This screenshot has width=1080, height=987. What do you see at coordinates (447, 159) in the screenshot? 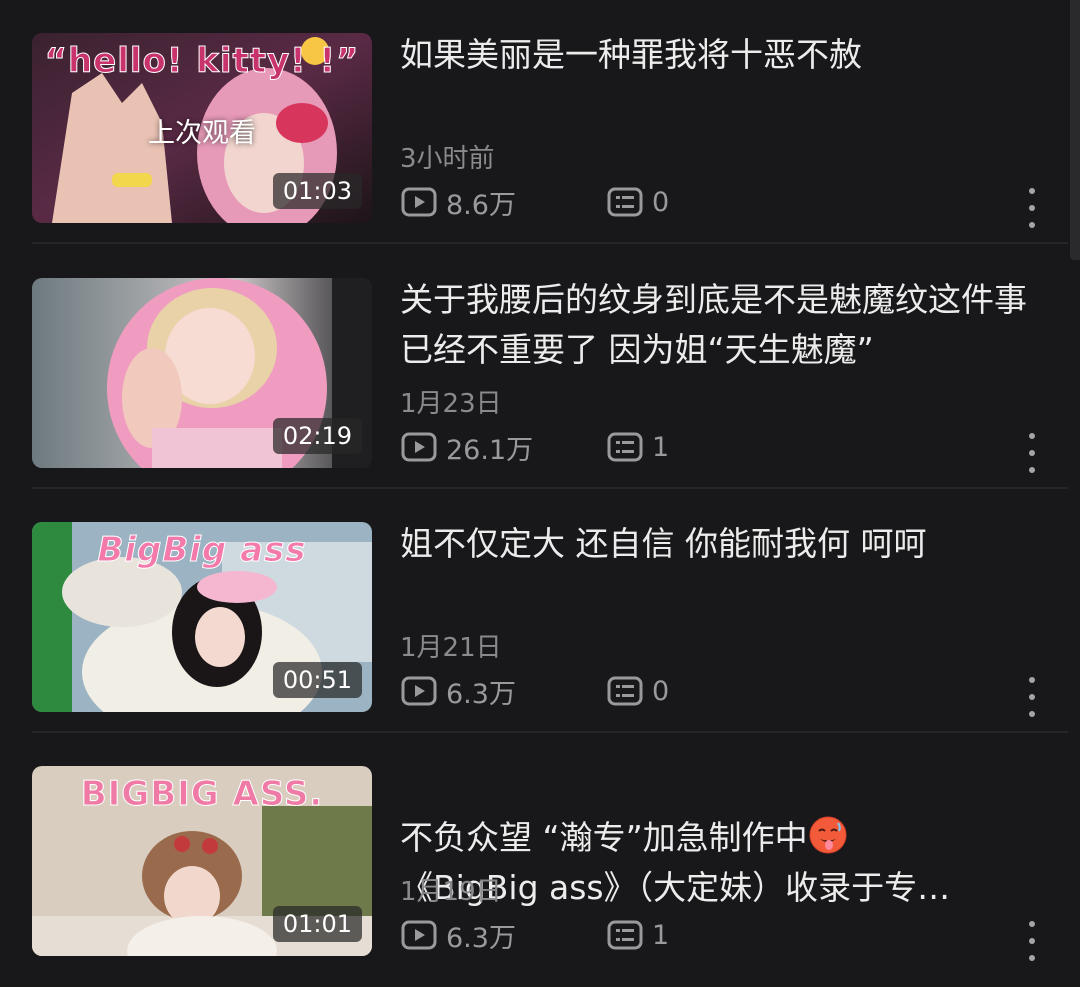
I see `publish-date: 3小时前` at bounding box center [447, 159].